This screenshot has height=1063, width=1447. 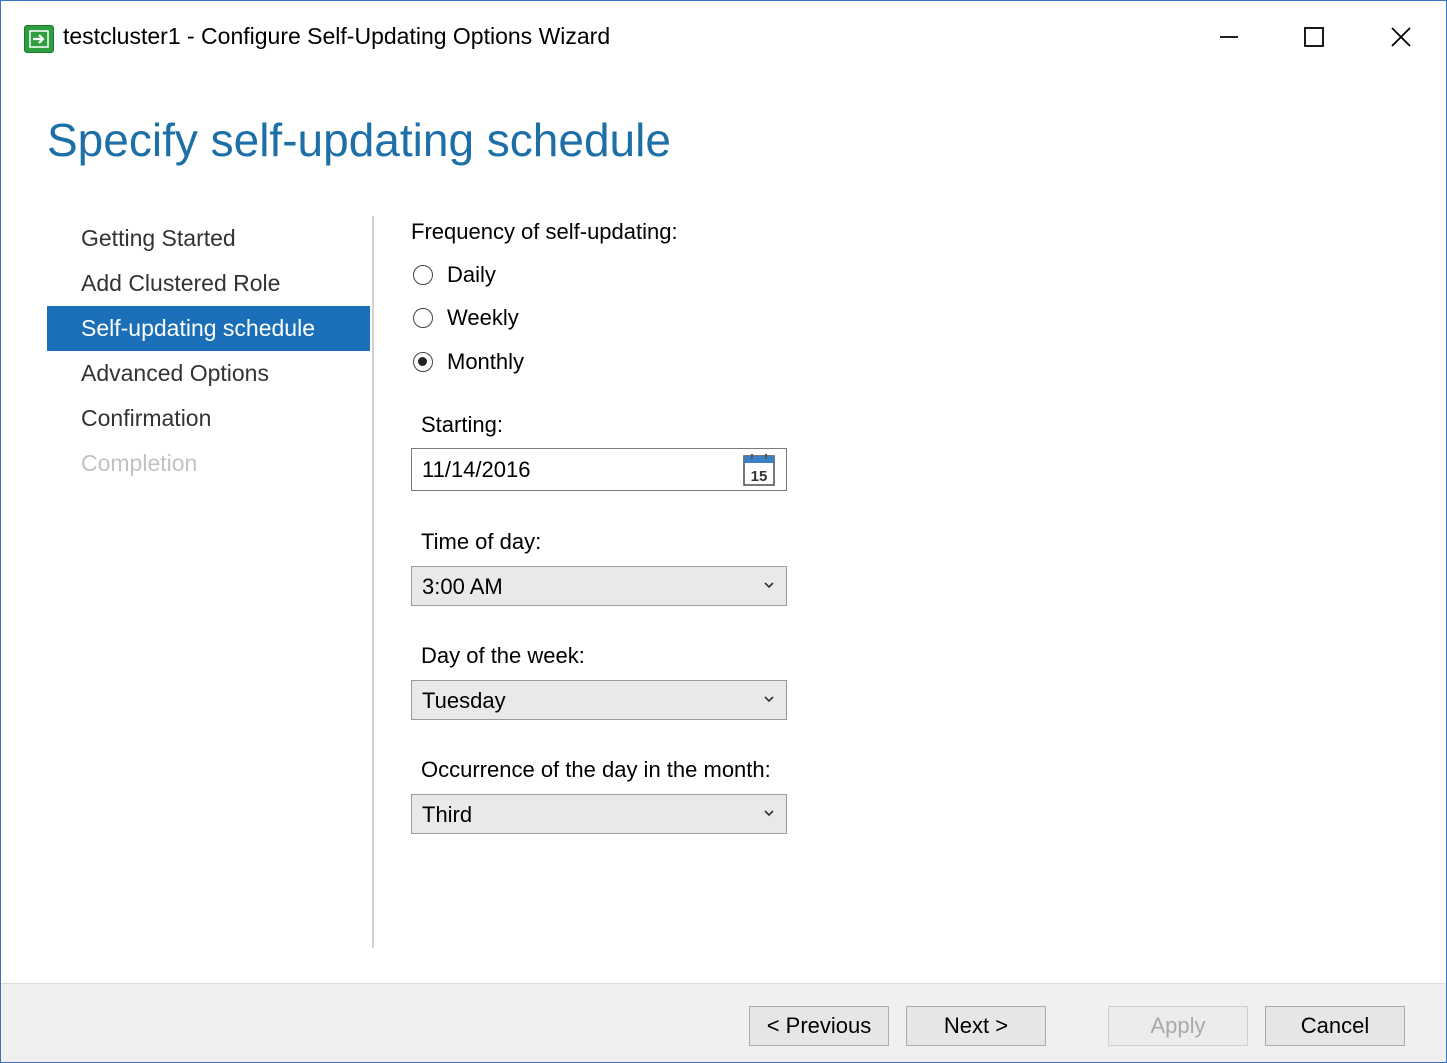 I want to click on previous-button: < Previous, so click(x=819, y=1026).